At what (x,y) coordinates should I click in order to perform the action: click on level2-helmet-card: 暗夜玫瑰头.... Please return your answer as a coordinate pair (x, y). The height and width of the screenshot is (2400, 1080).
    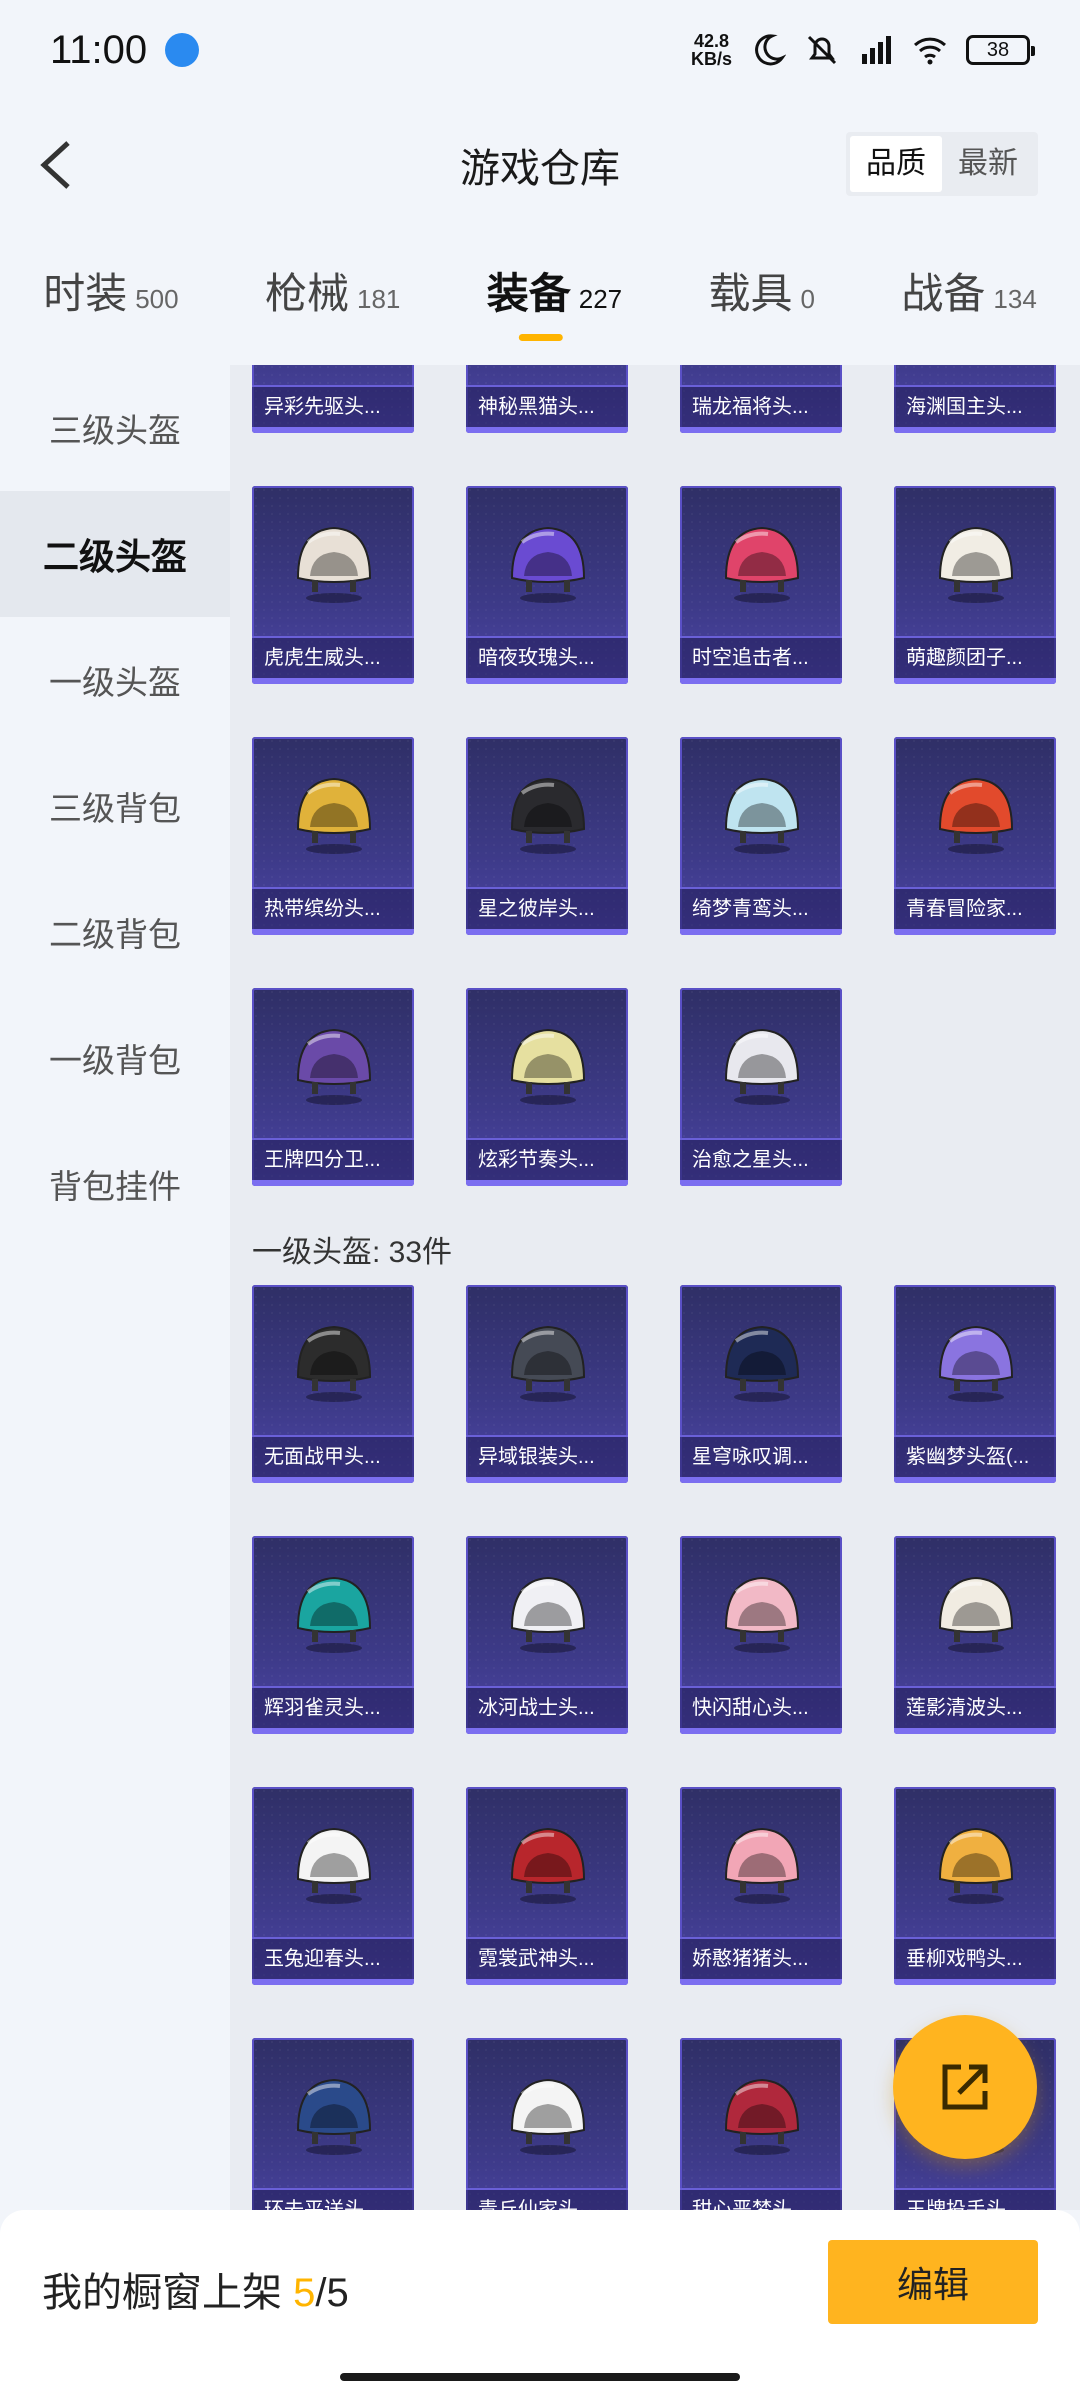
    Looking at the image, I should click on (547, 585).